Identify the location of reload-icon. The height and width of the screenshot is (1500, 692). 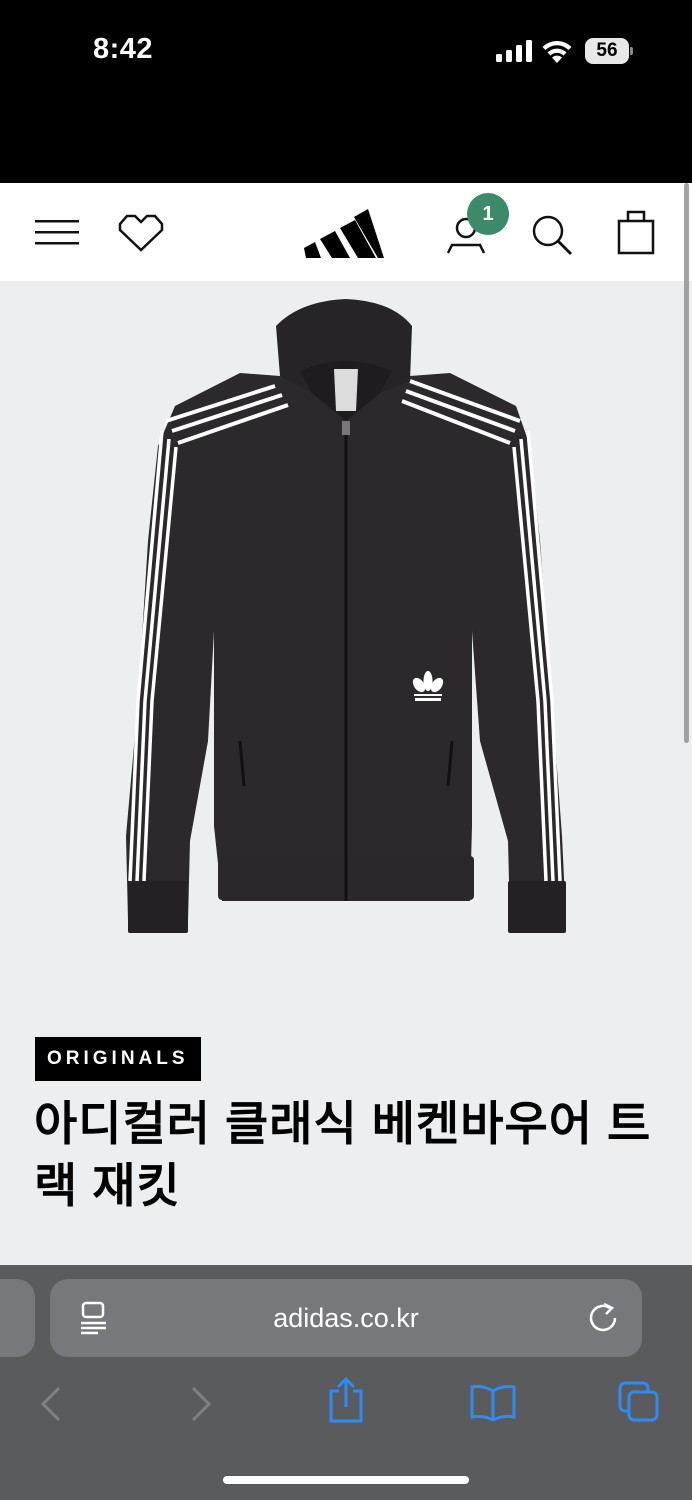
(604, 1318).